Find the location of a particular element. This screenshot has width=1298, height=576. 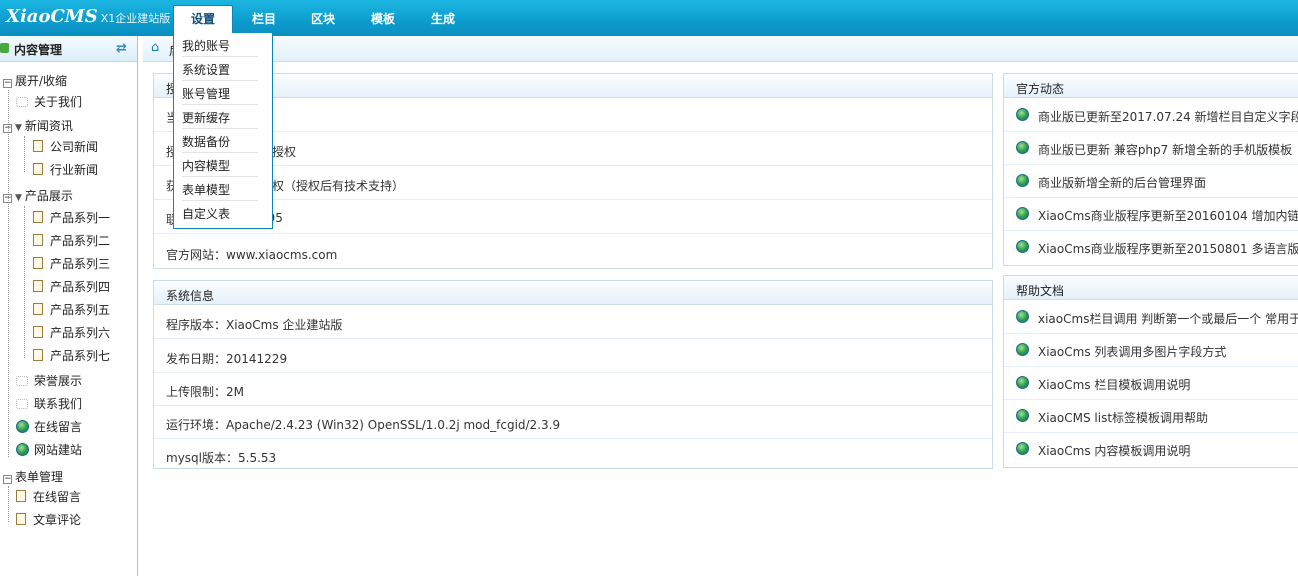

tree-item-industry-news: 行业新闻 is located at coordinates (65, 170).